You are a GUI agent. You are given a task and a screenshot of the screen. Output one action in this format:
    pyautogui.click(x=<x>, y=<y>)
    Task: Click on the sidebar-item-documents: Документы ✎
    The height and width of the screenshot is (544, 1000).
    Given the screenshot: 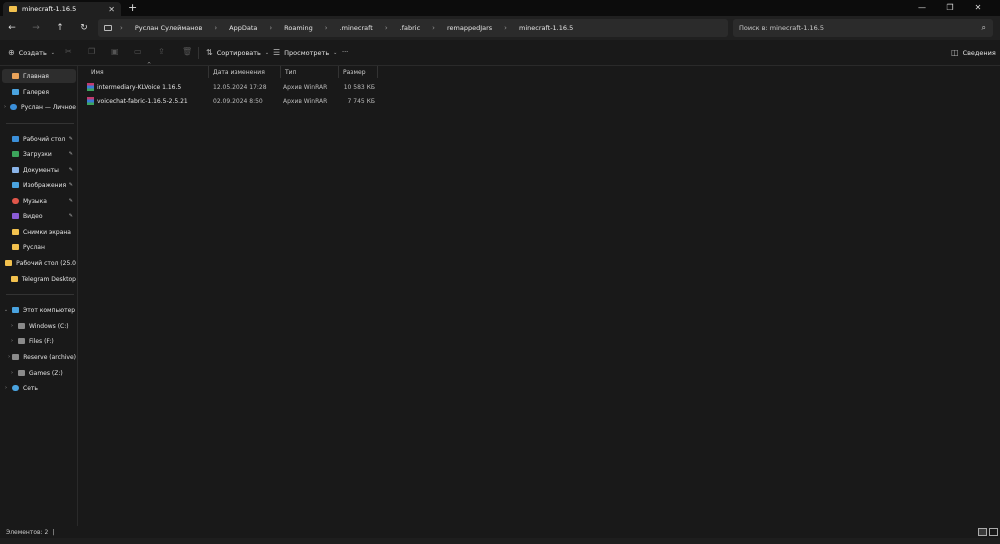 What is the action you would take?
    pyautogui.click(x=39, y=170)
    